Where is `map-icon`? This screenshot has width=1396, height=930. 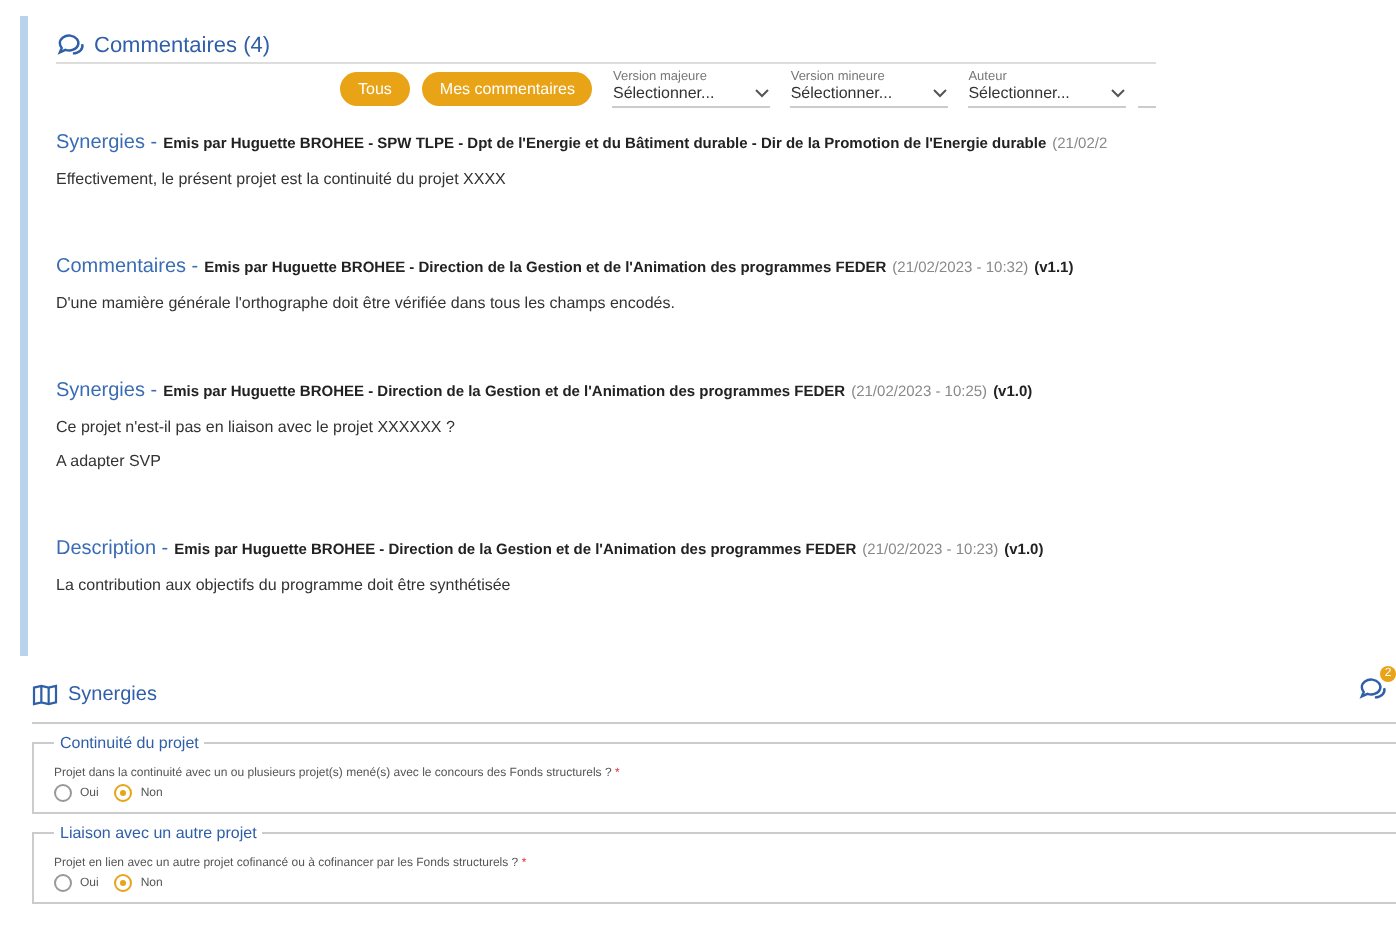
map-icon is located at coordinates (45, 694).